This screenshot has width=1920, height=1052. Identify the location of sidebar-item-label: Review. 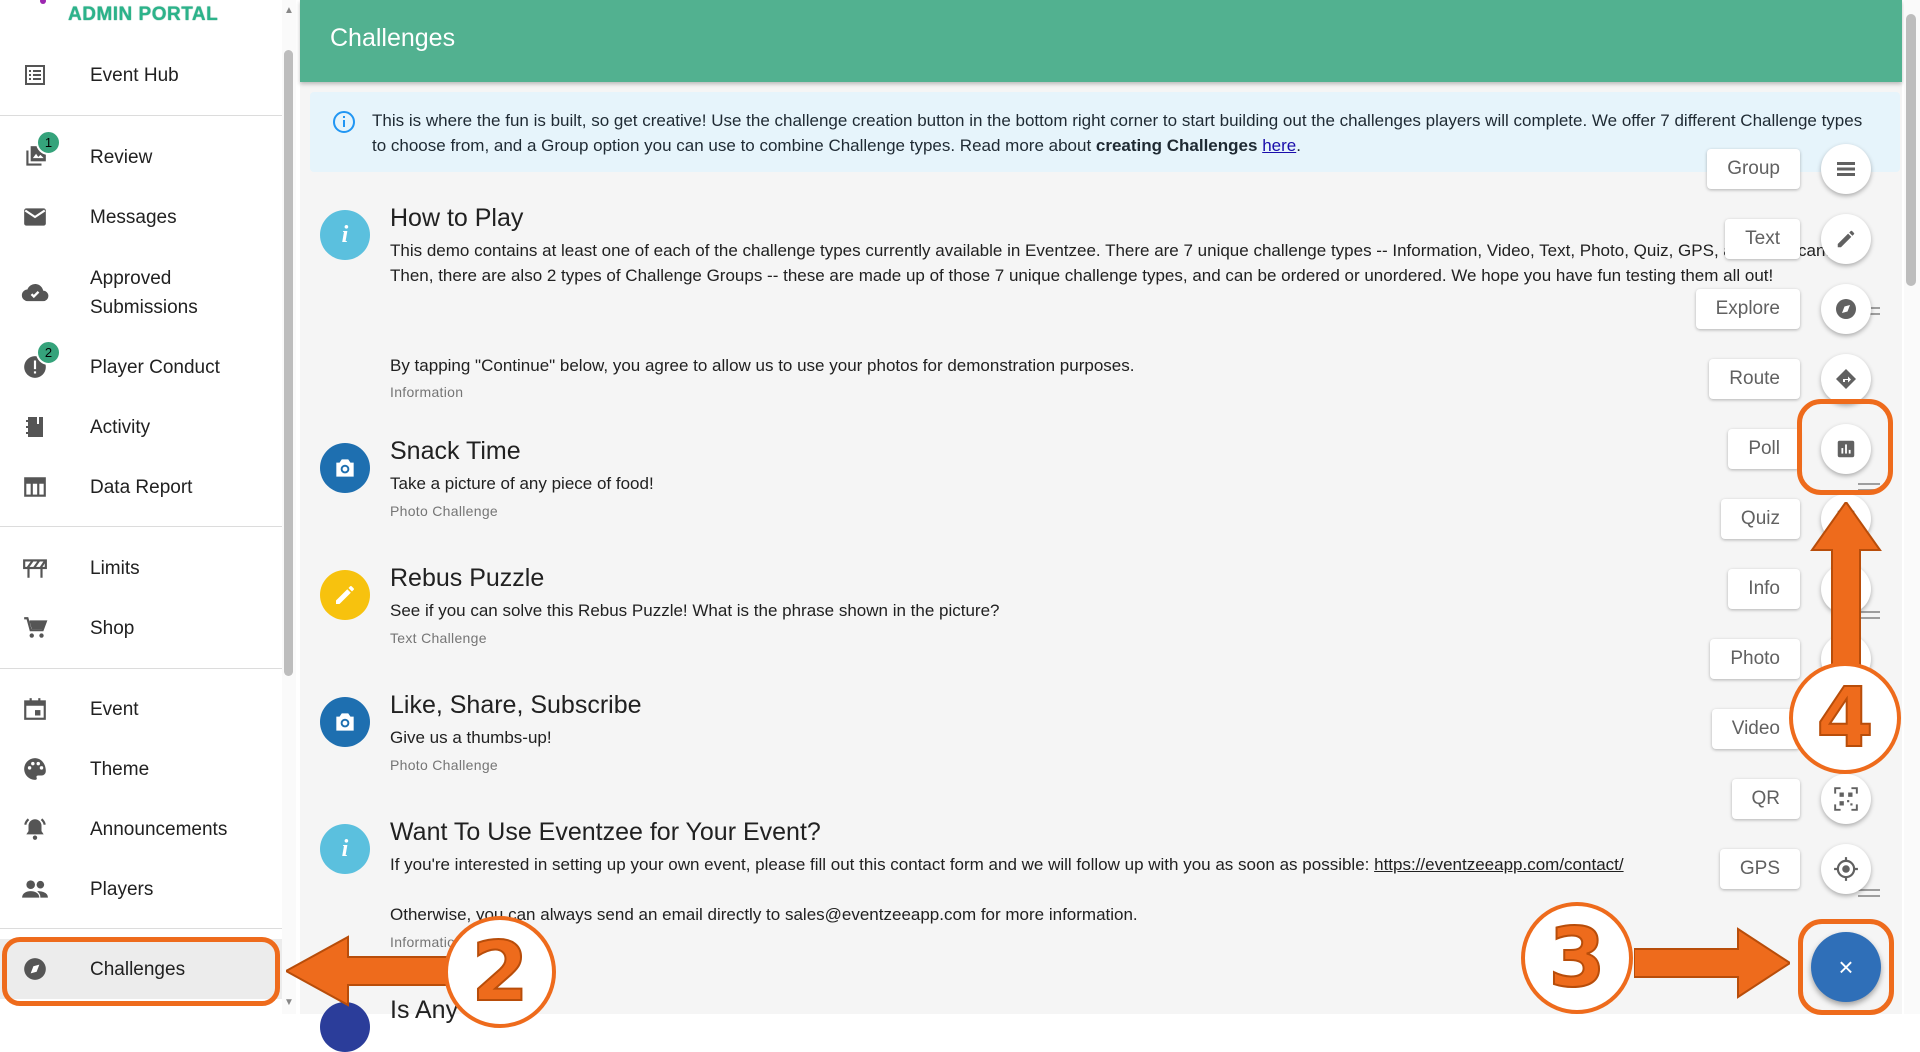
(121, 157).